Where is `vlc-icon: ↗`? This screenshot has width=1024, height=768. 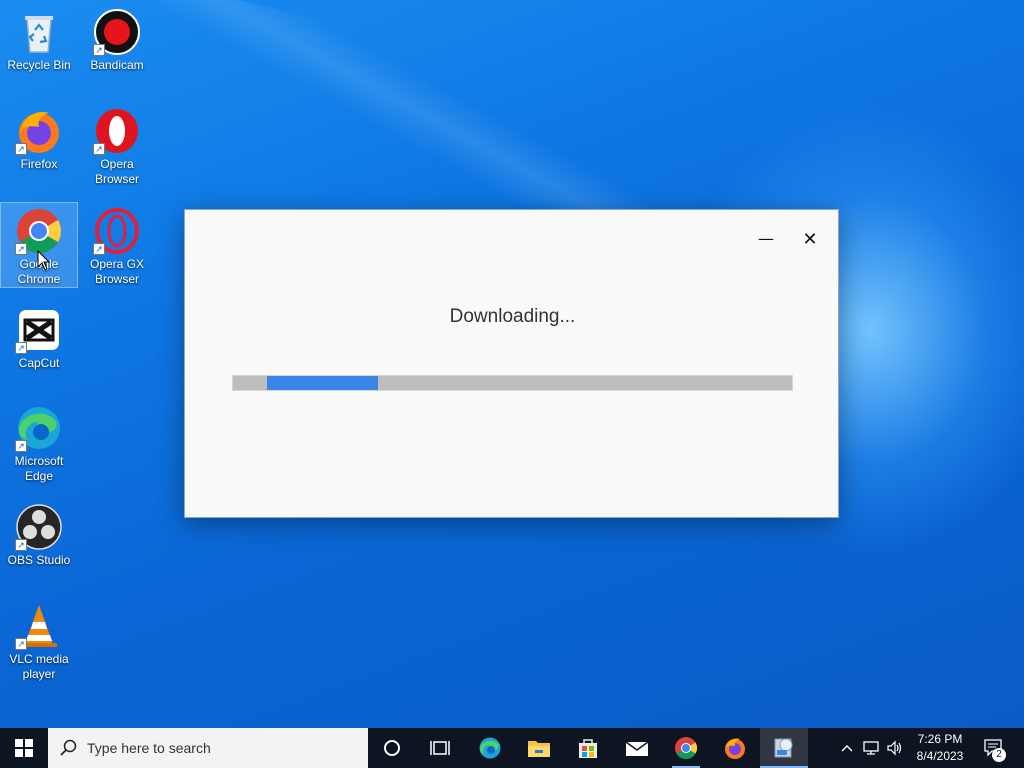
vlc-icon: ↗ is located at coordinates (39, 626).